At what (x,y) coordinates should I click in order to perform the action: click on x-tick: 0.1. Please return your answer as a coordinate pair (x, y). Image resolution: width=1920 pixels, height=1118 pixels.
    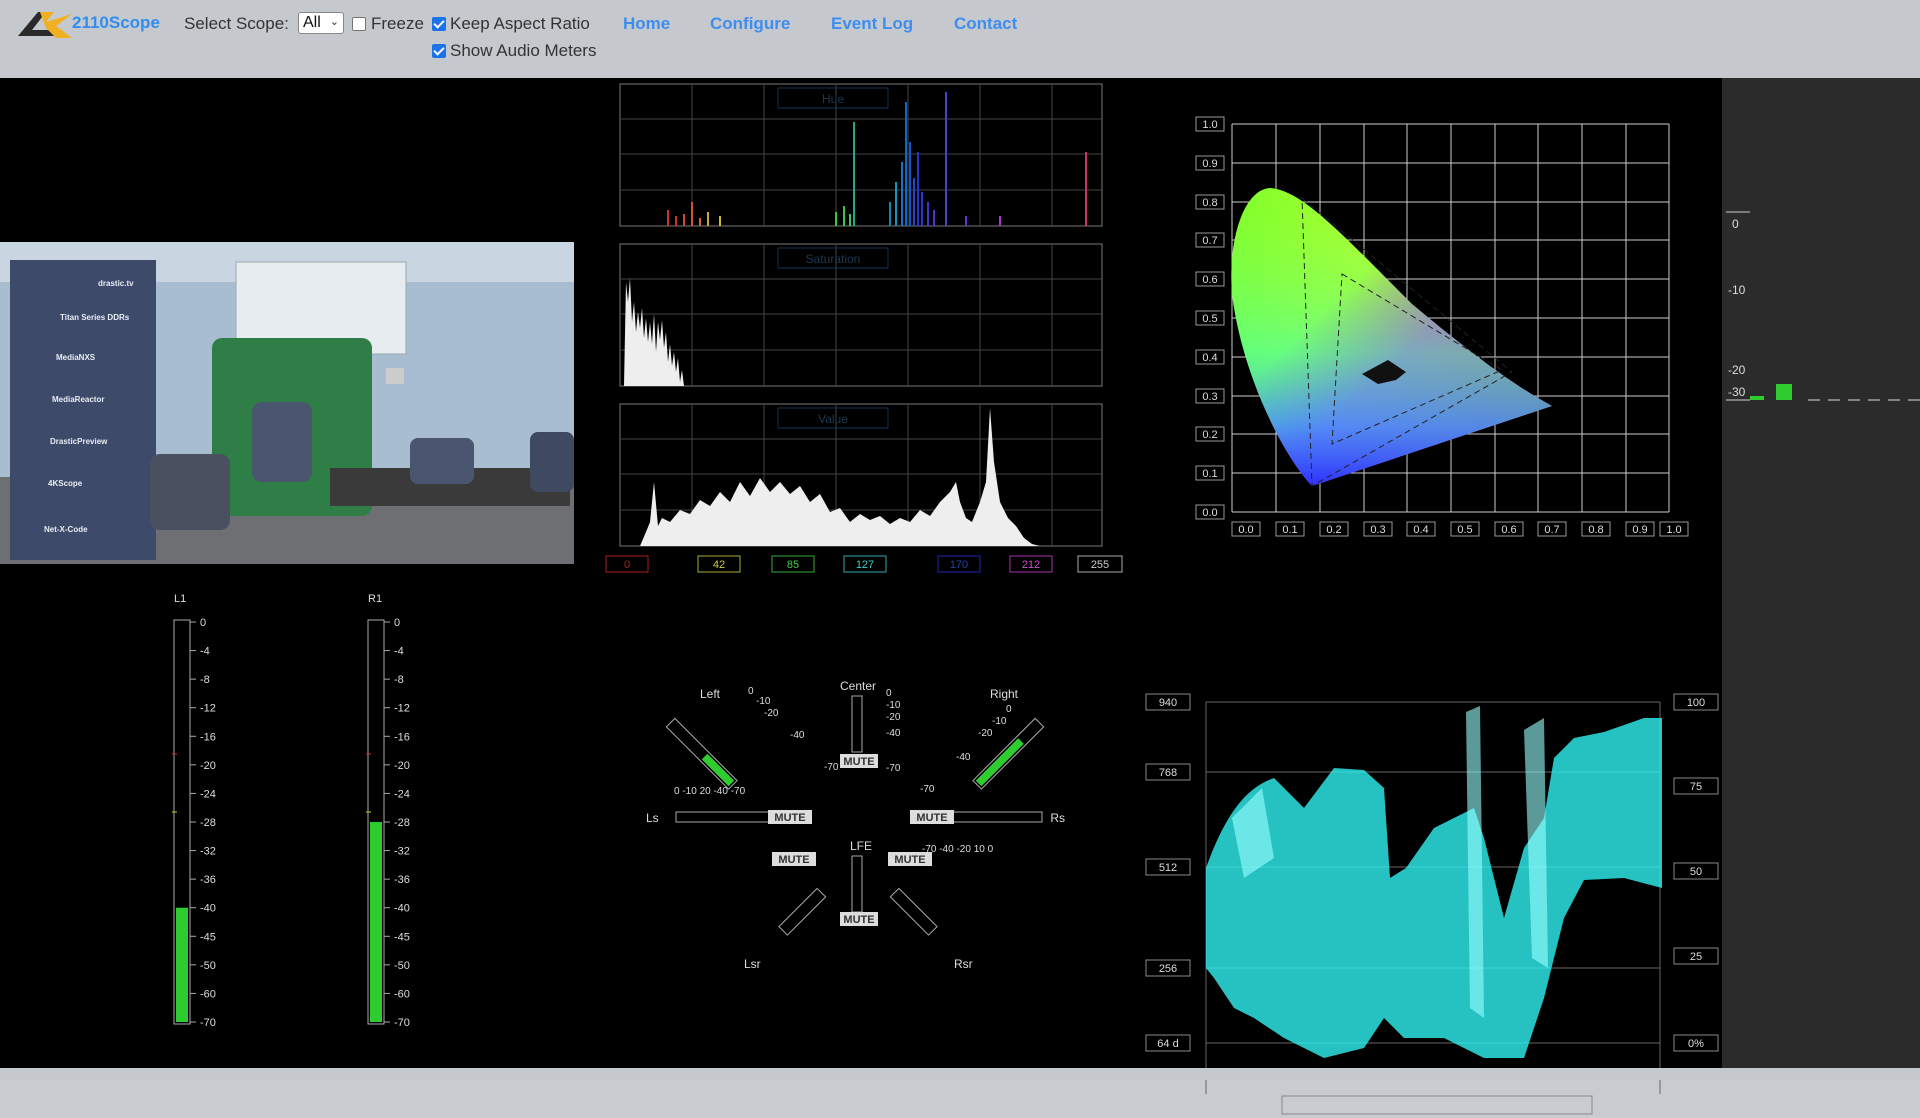
    Looking at the image, I should click on (1289, 530).